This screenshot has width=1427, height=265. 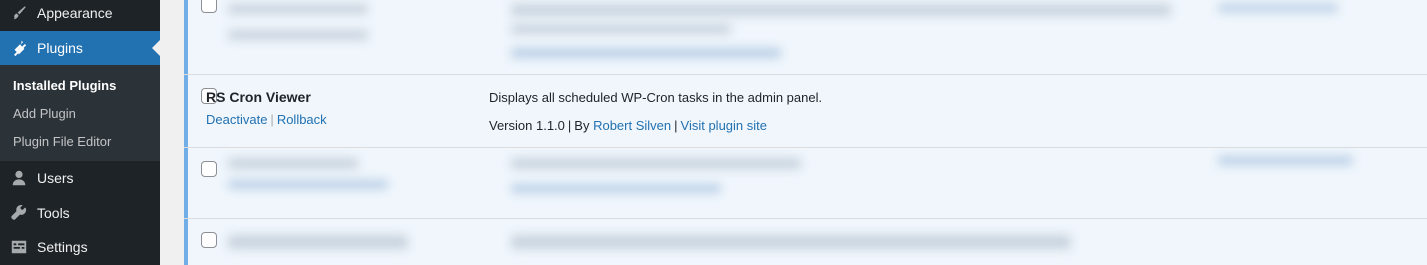 What do you see at coordinates (44, 113) in the screenshot?
I see `submenu-add-plugin: Add Plugin` at bounding box center [44, 113].